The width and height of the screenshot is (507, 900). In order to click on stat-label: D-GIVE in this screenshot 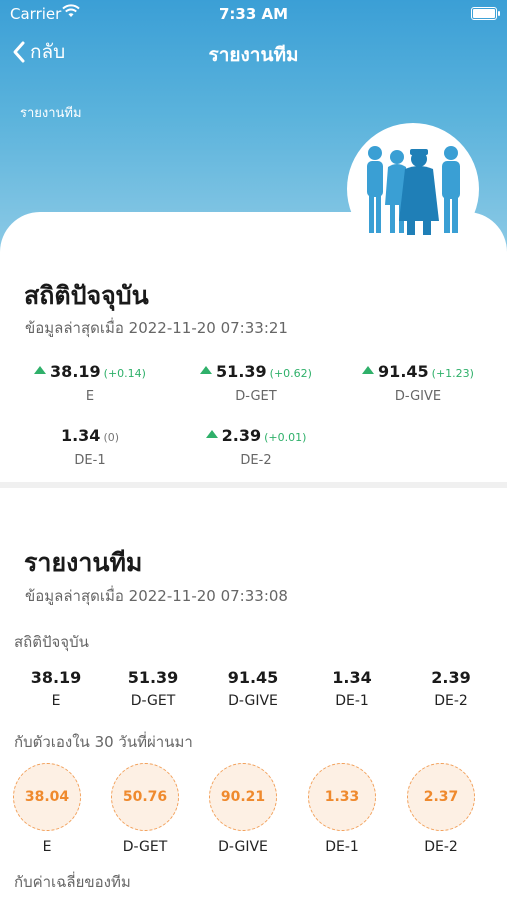, I will do `click(418, 396)`.